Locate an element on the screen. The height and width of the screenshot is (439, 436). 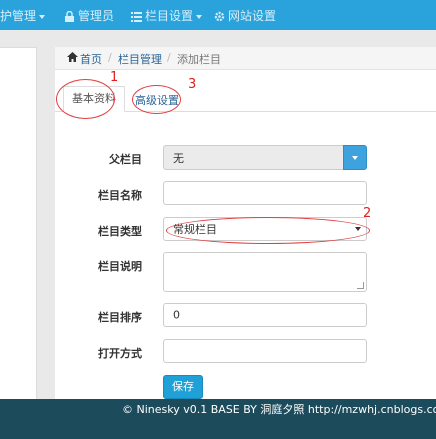
top-navbar: 护管理 管理员 栏目设置 网站设置 is located at coordinates (218, 15).